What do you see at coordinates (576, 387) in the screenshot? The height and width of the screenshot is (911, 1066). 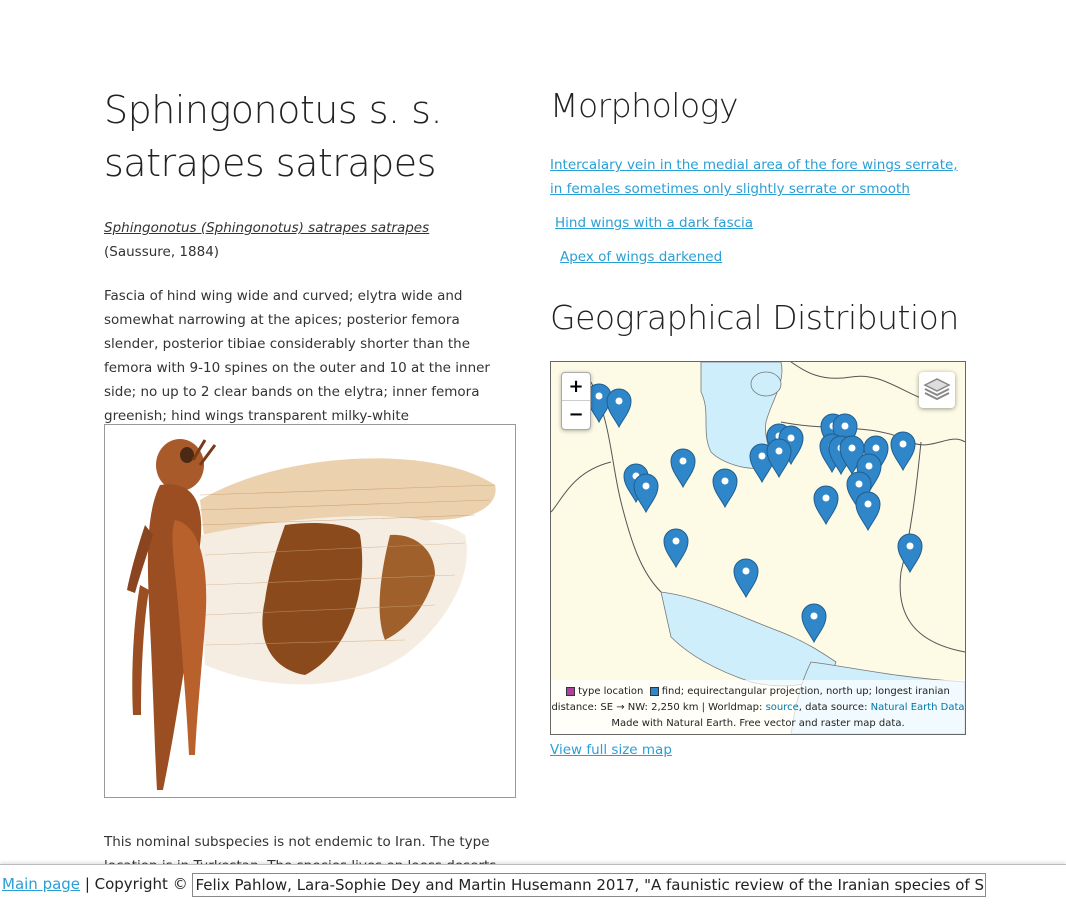 I see `zoom-in-button: +` at bounding box center [576, 387].